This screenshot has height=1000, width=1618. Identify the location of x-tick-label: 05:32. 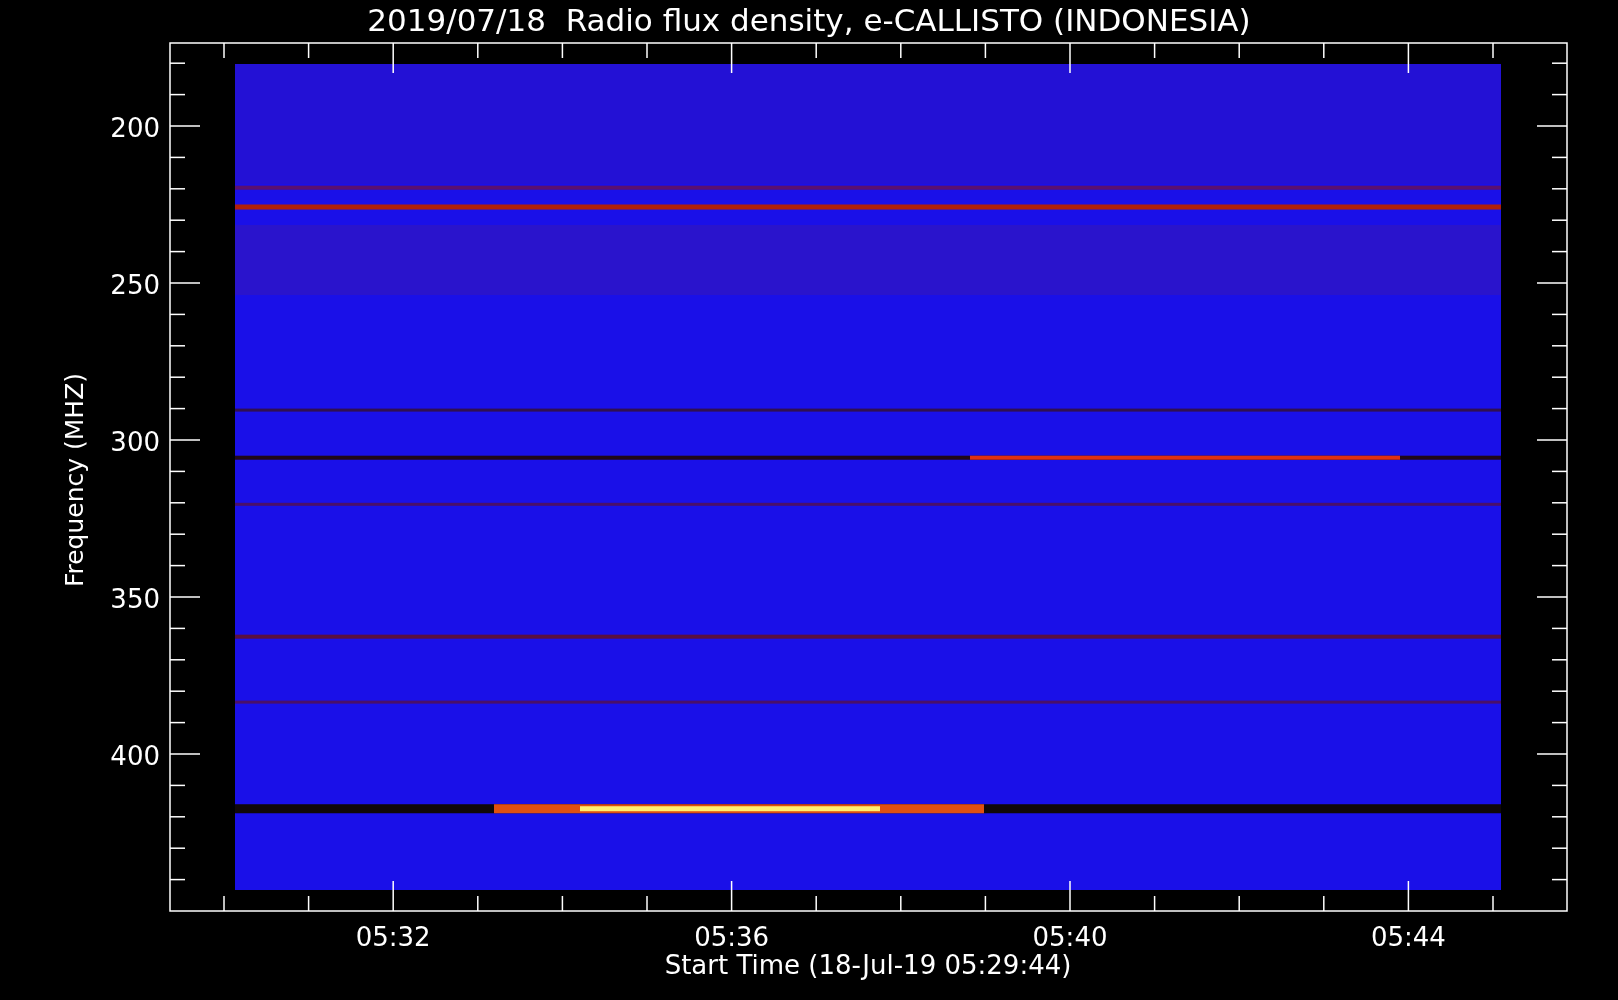
(393, 937).